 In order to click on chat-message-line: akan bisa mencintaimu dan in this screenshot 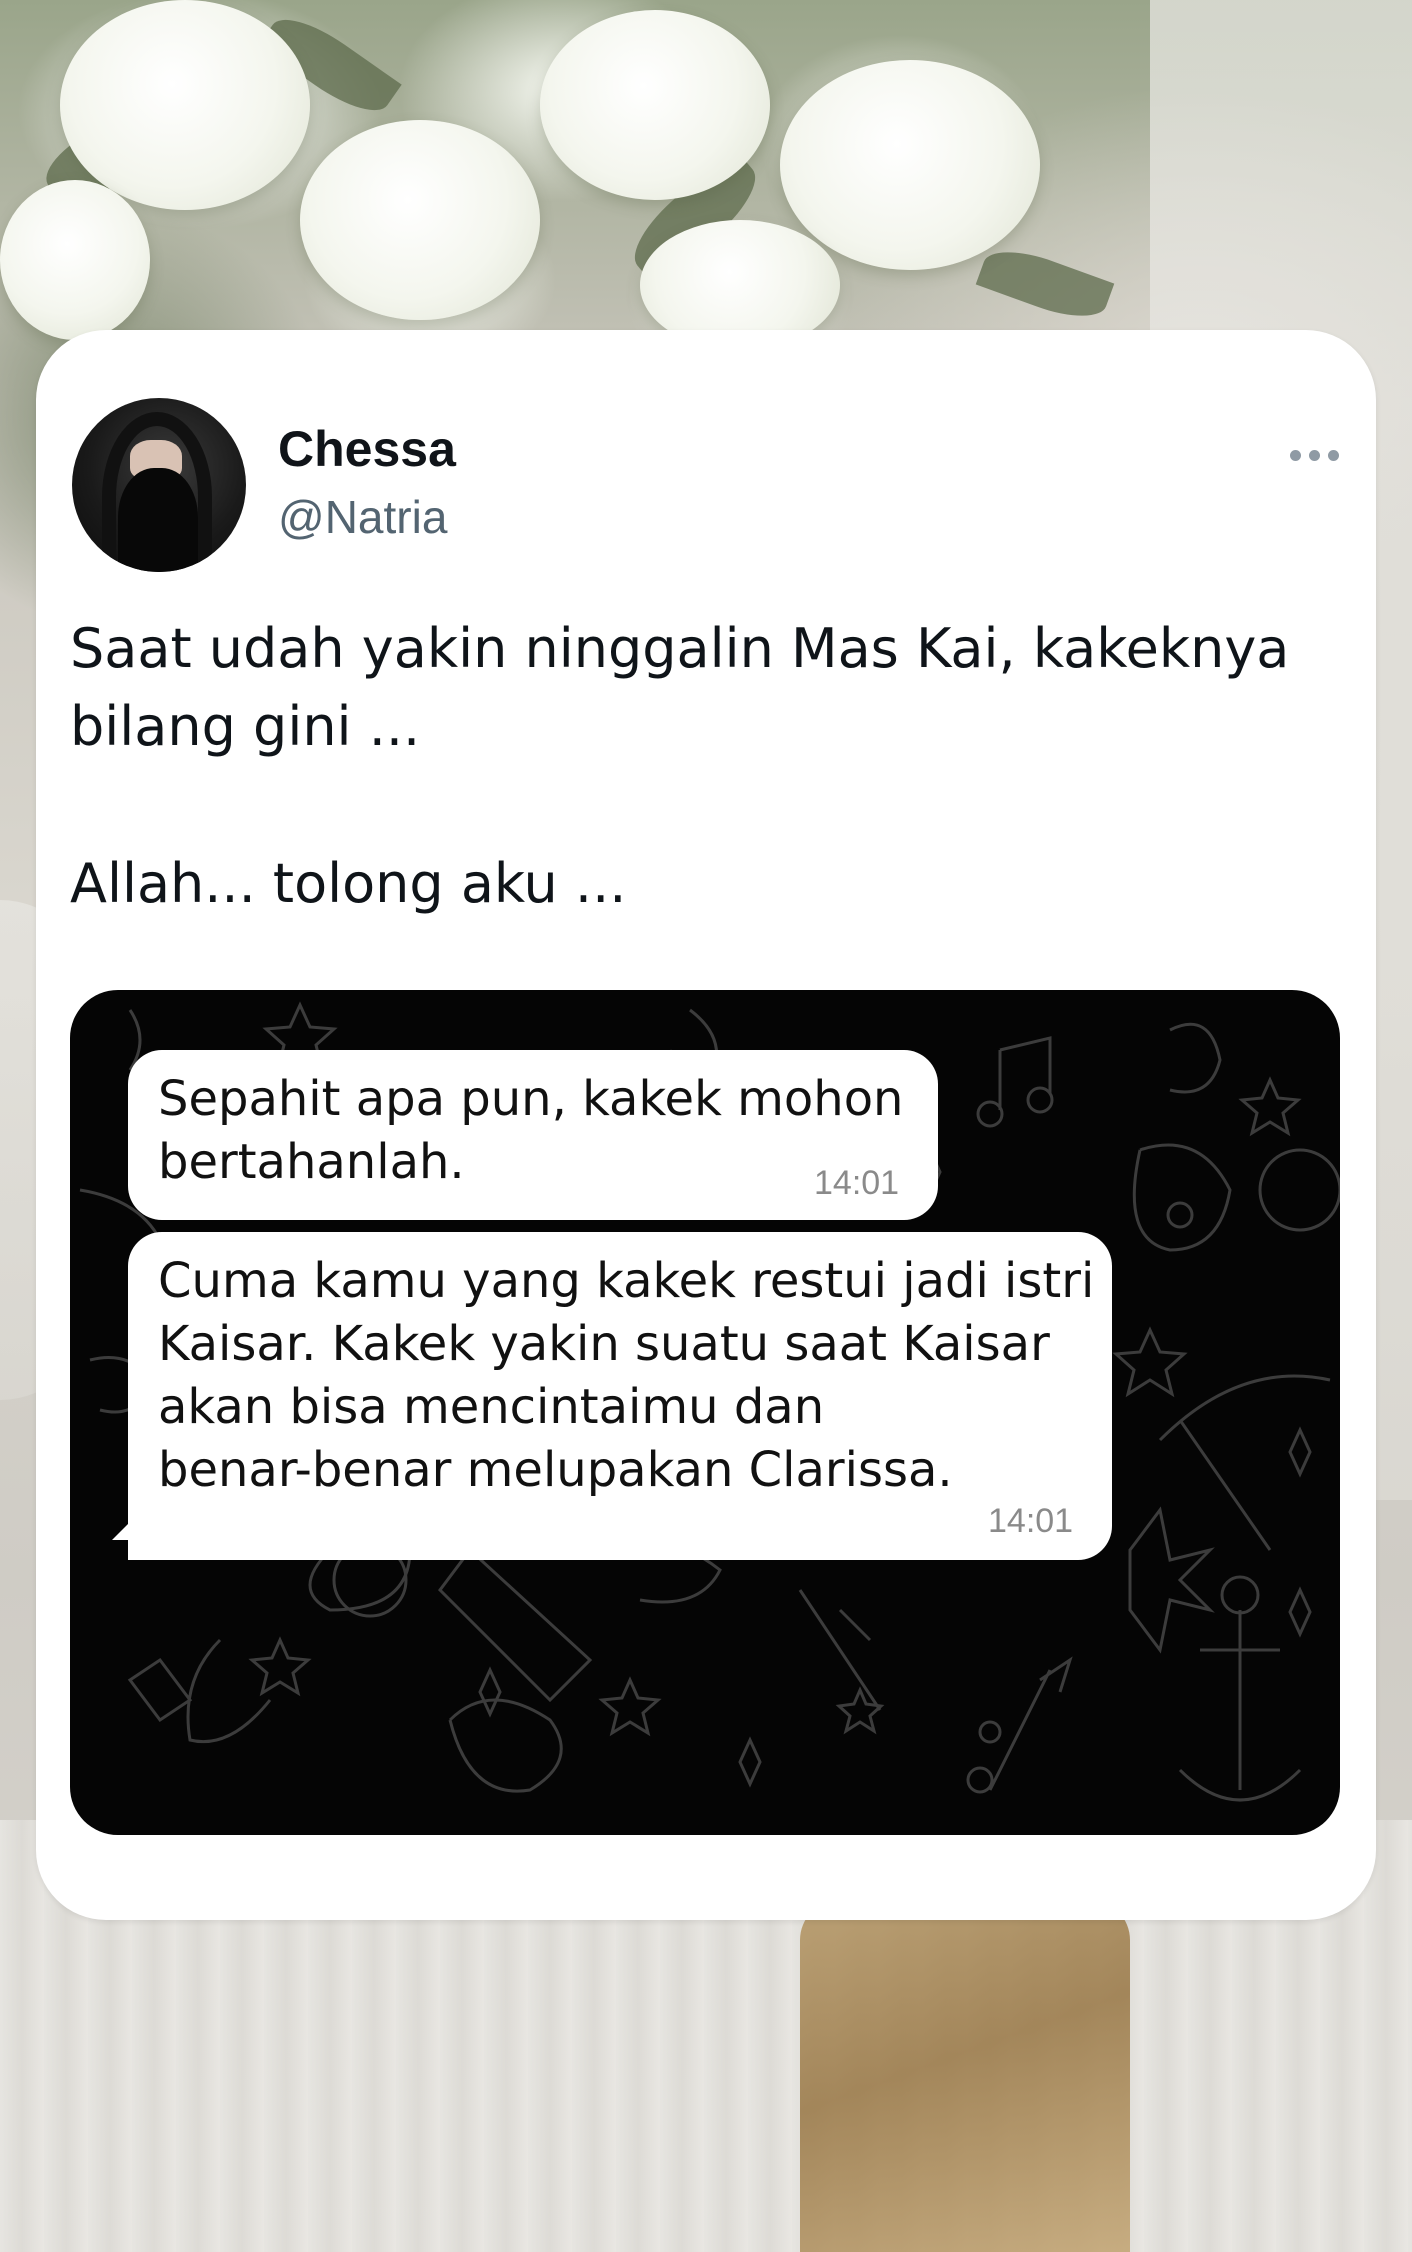, I will do `click(491, 1407)`.